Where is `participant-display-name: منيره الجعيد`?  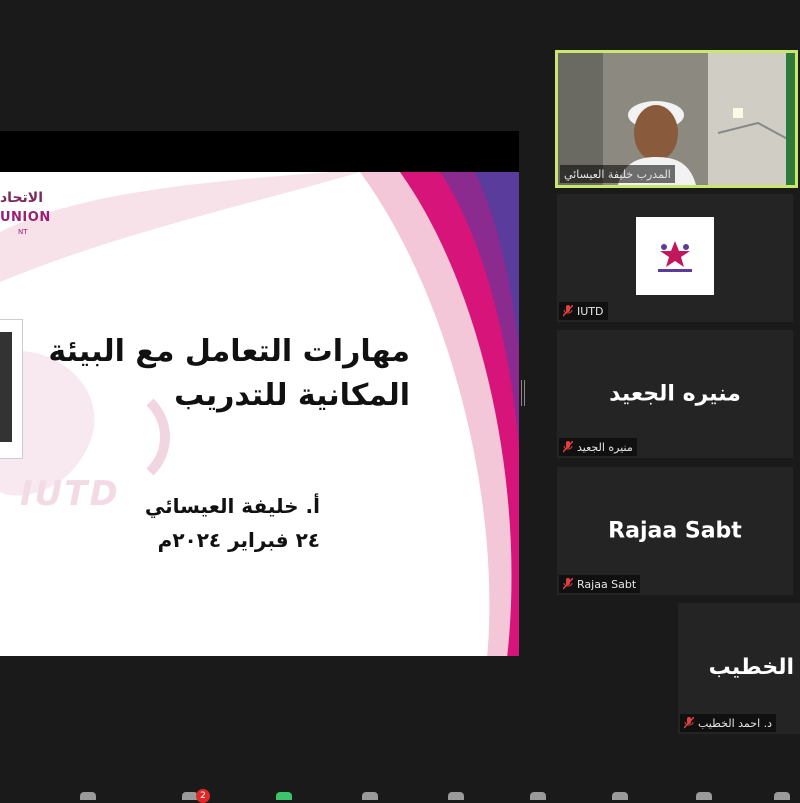 participant-display-name: منيره الجعيد is located at coordinates (675, 394).